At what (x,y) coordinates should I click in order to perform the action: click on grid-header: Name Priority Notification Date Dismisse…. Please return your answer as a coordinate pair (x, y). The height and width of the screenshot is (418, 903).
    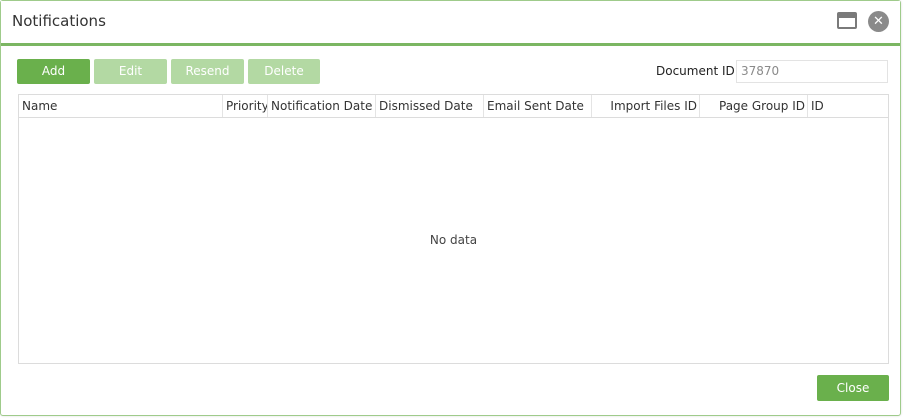
    Looking at the image, I should click on (453, 106).